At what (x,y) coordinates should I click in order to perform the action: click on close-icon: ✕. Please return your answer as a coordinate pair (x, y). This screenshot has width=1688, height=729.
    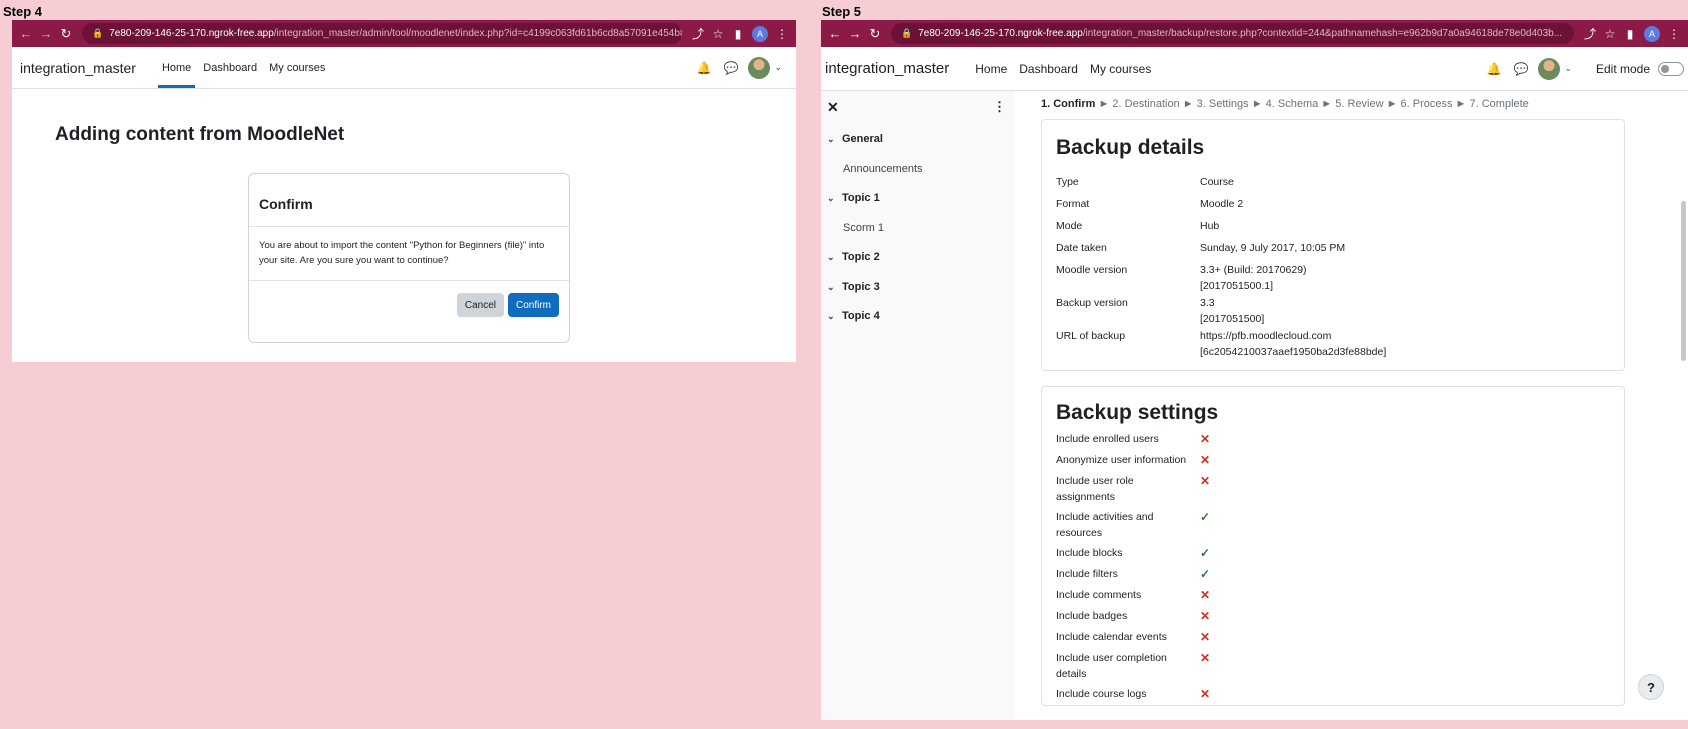
    Looking at the image, I should click on (833, 107).